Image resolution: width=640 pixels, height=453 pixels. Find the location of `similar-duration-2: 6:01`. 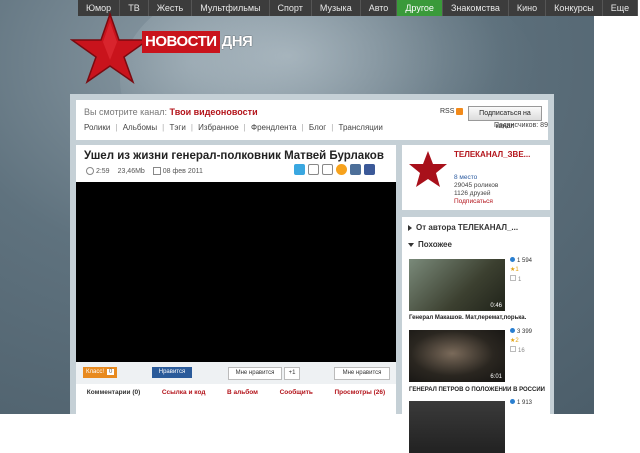

similar-duration-2: 6:01 is located at coordinates (496, 377).